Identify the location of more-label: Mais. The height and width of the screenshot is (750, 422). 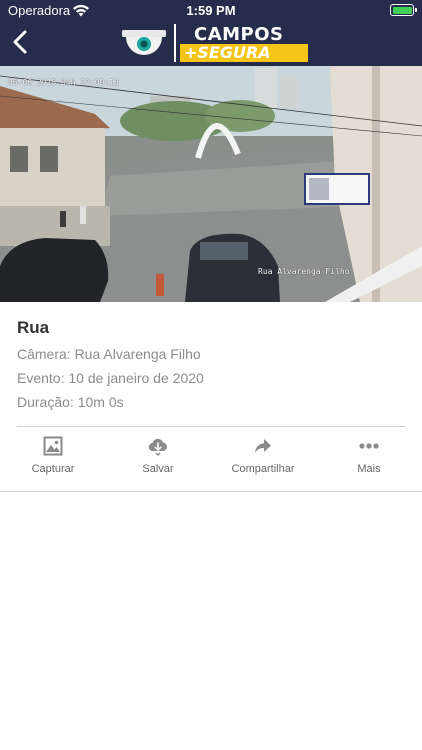
(369, 469).